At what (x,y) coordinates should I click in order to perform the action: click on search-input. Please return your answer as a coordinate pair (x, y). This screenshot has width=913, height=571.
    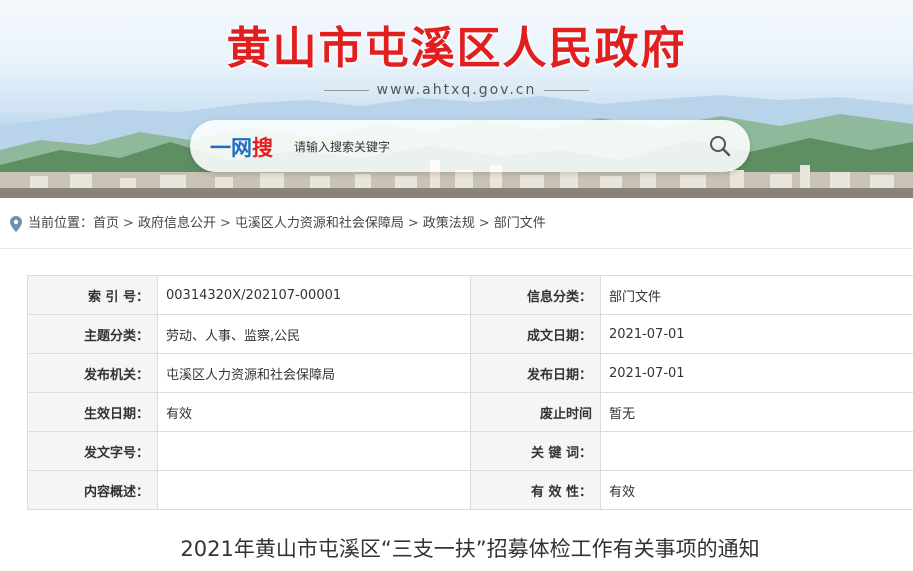
    Looking at the image, I should click on (494, 147).